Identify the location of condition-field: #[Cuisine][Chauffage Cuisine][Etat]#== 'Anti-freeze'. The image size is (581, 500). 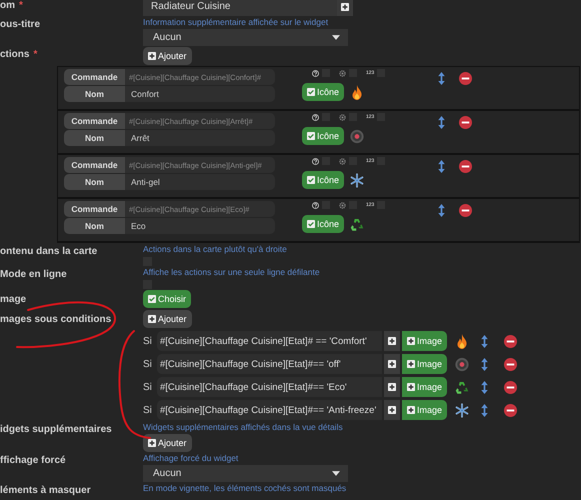
(269, 410).